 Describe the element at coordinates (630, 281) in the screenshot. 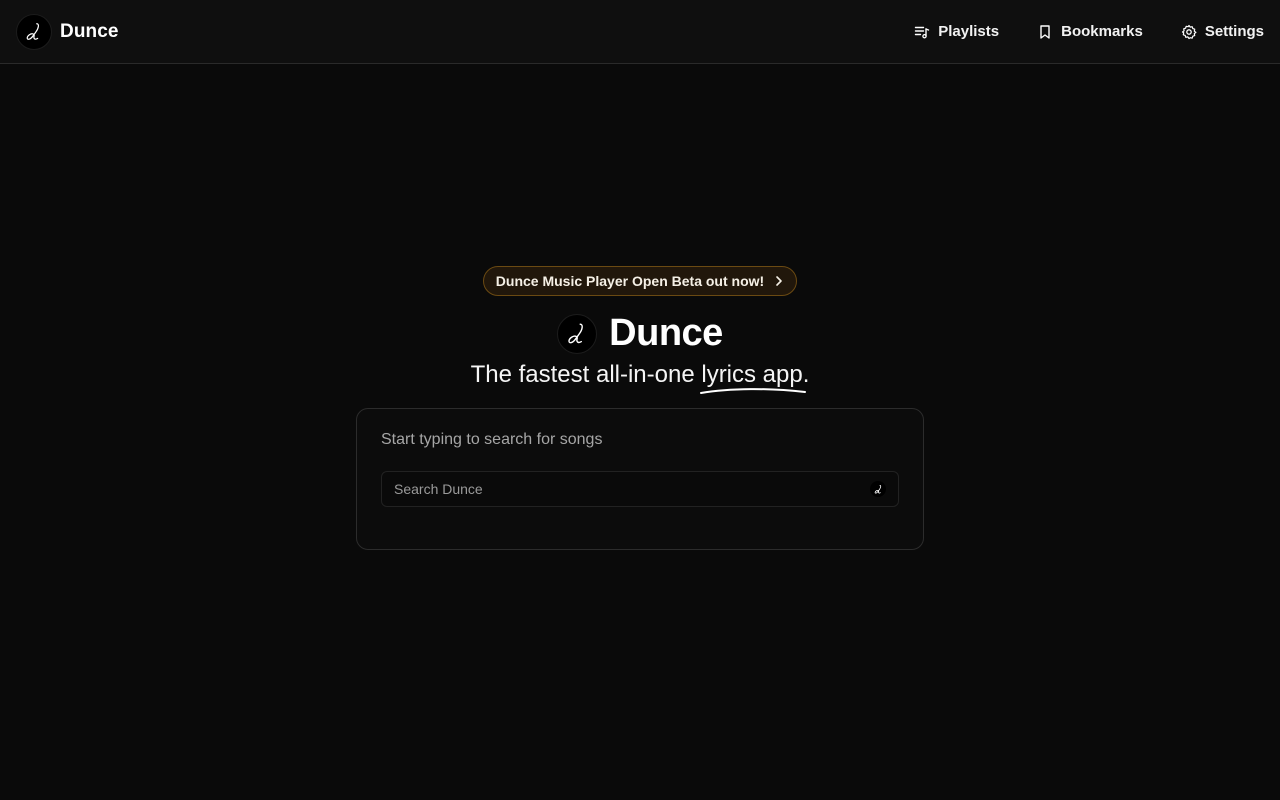

I see `banner-label: Dunce Music Player Open Beta out now!` at that location.